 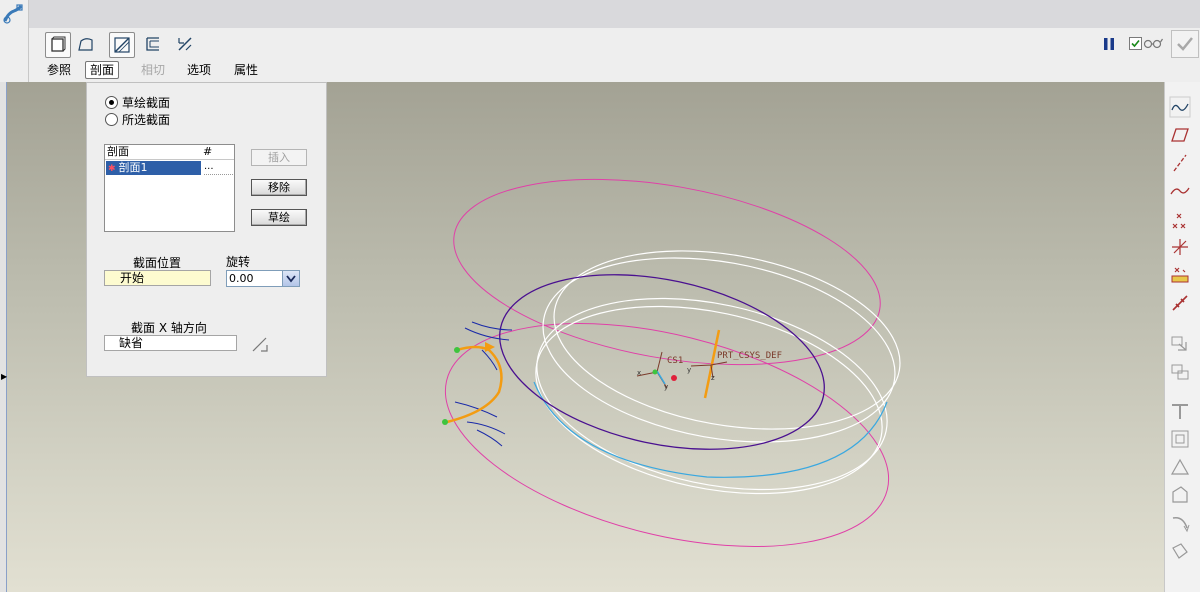 What do you see at coordinates (14, 41) in the screenshot?
I see `feature-header` at bounding box center [14, 41].